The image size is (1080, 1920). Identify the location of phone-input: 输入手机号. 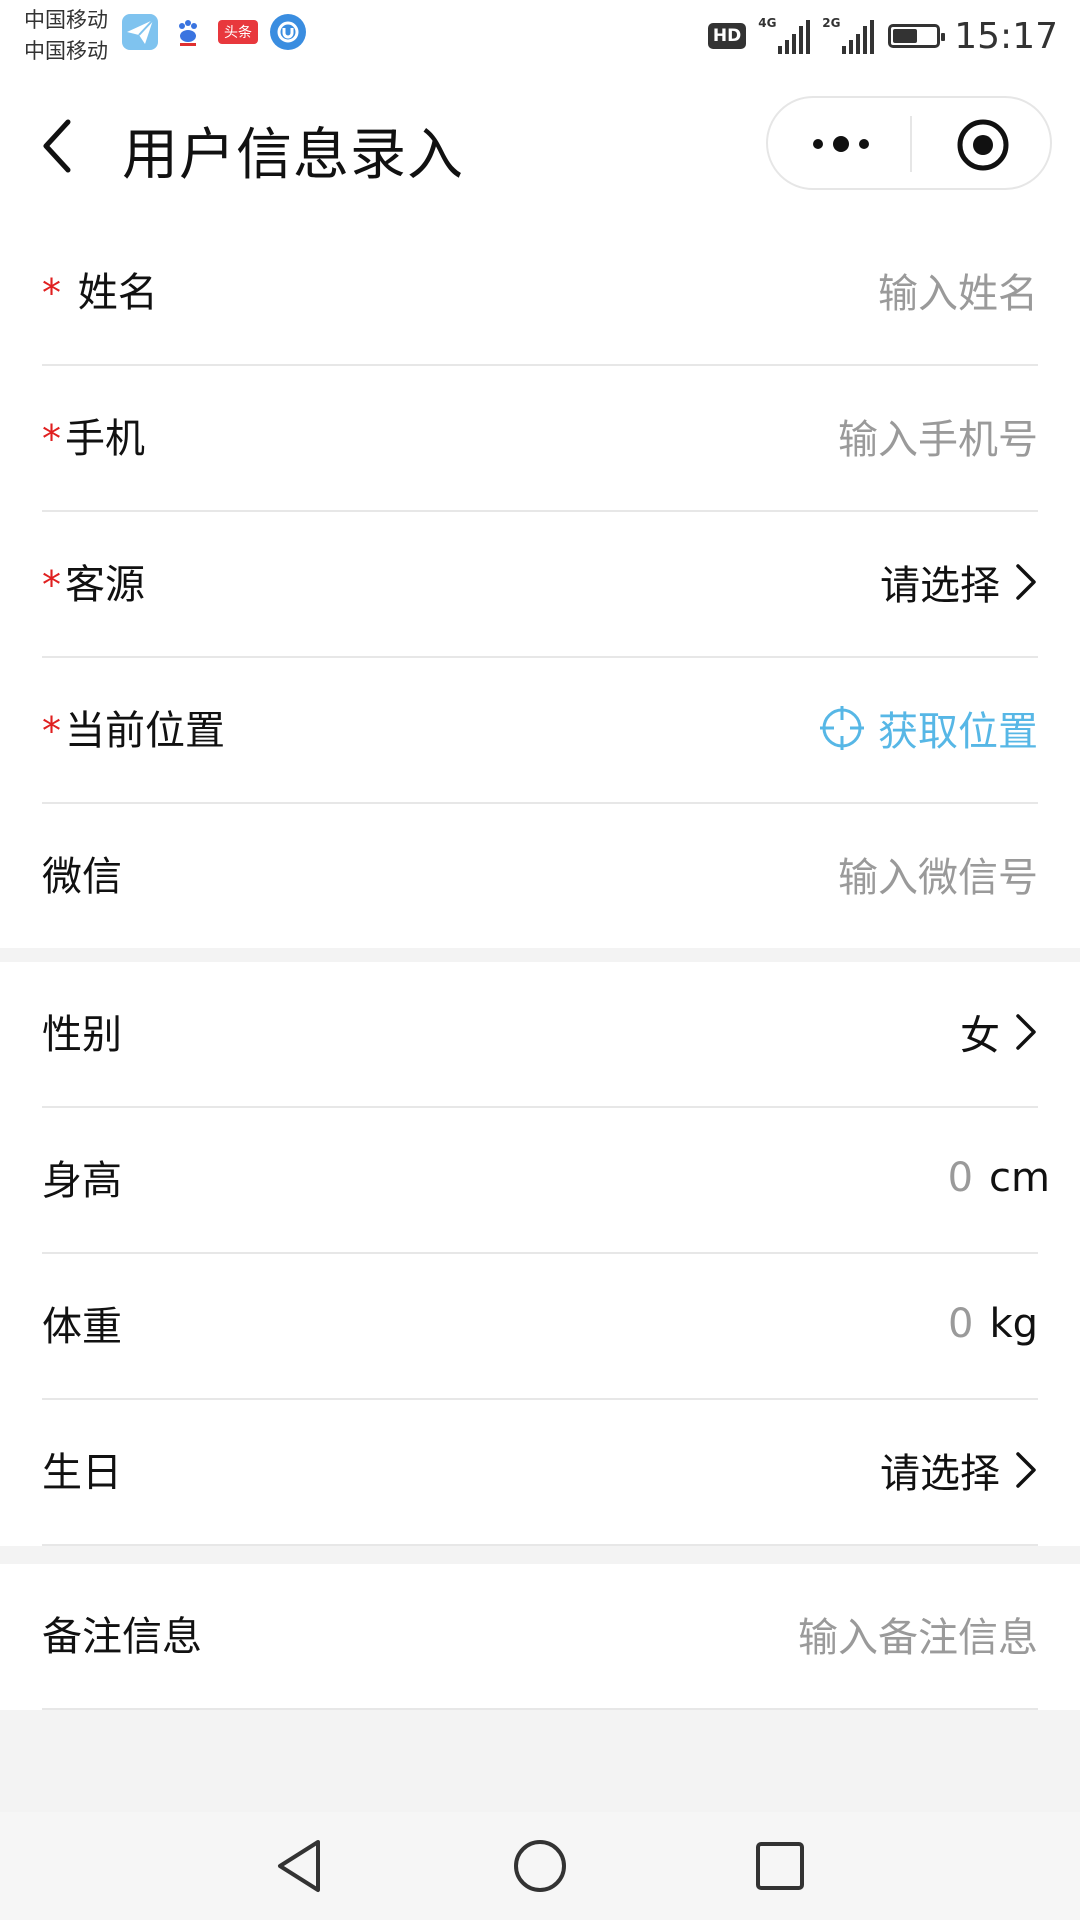
(938, 436).